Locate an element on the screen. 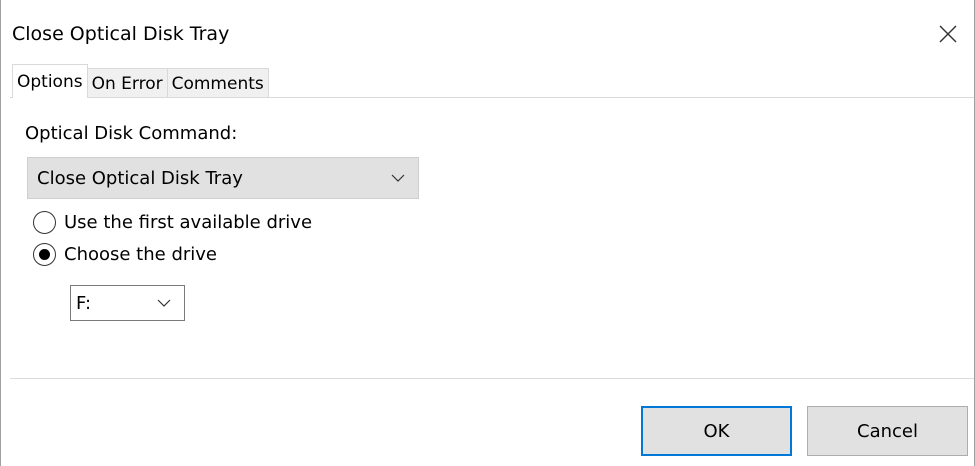  radio-button-checked is located at coordinates (44, 254).